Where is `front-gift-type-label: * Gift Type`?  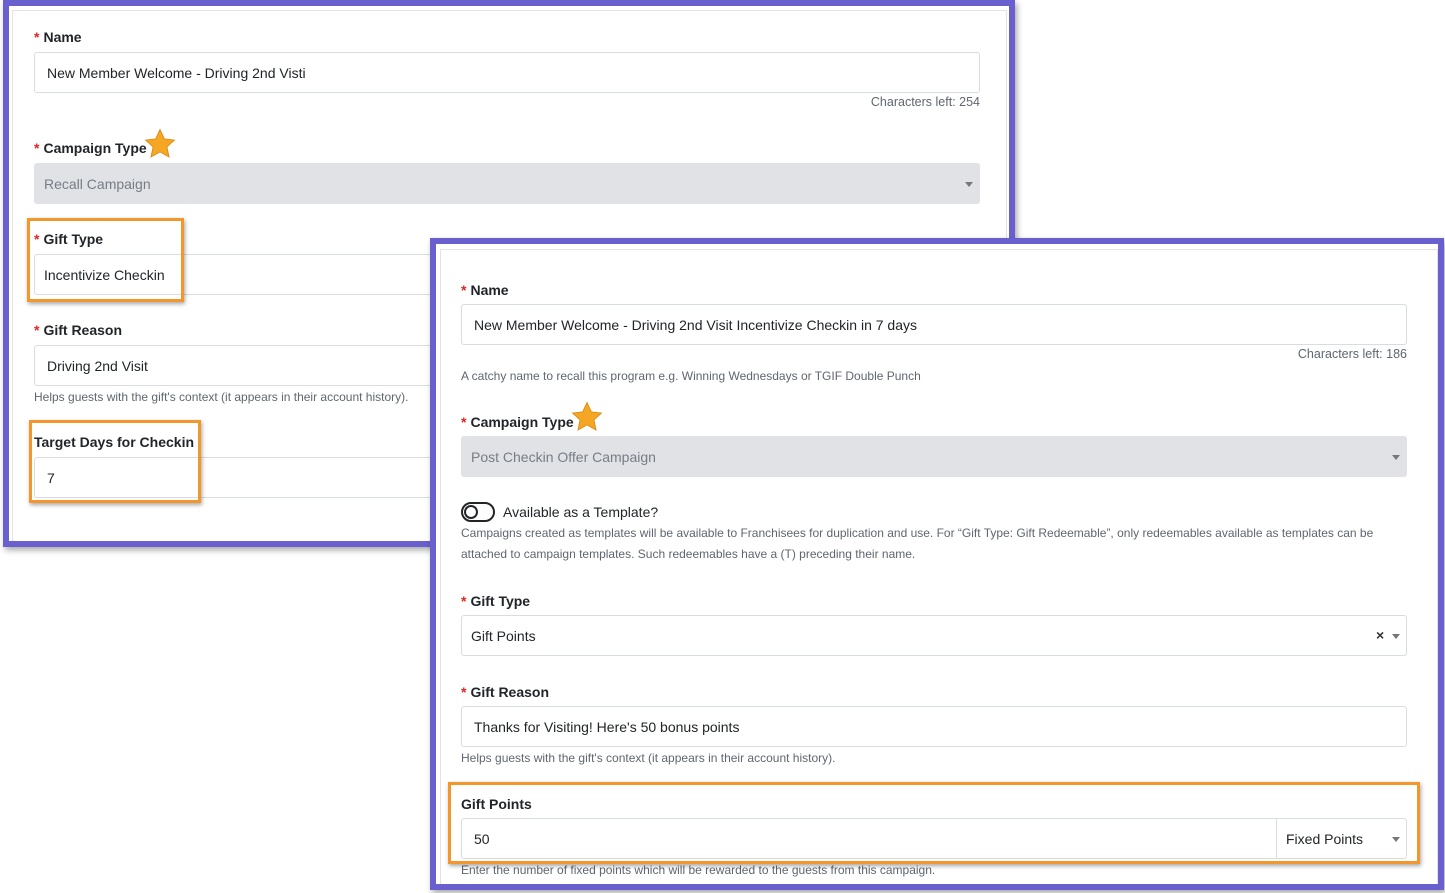 front-gift-type-label: * Gift Type is located at coordinates (496, 601).